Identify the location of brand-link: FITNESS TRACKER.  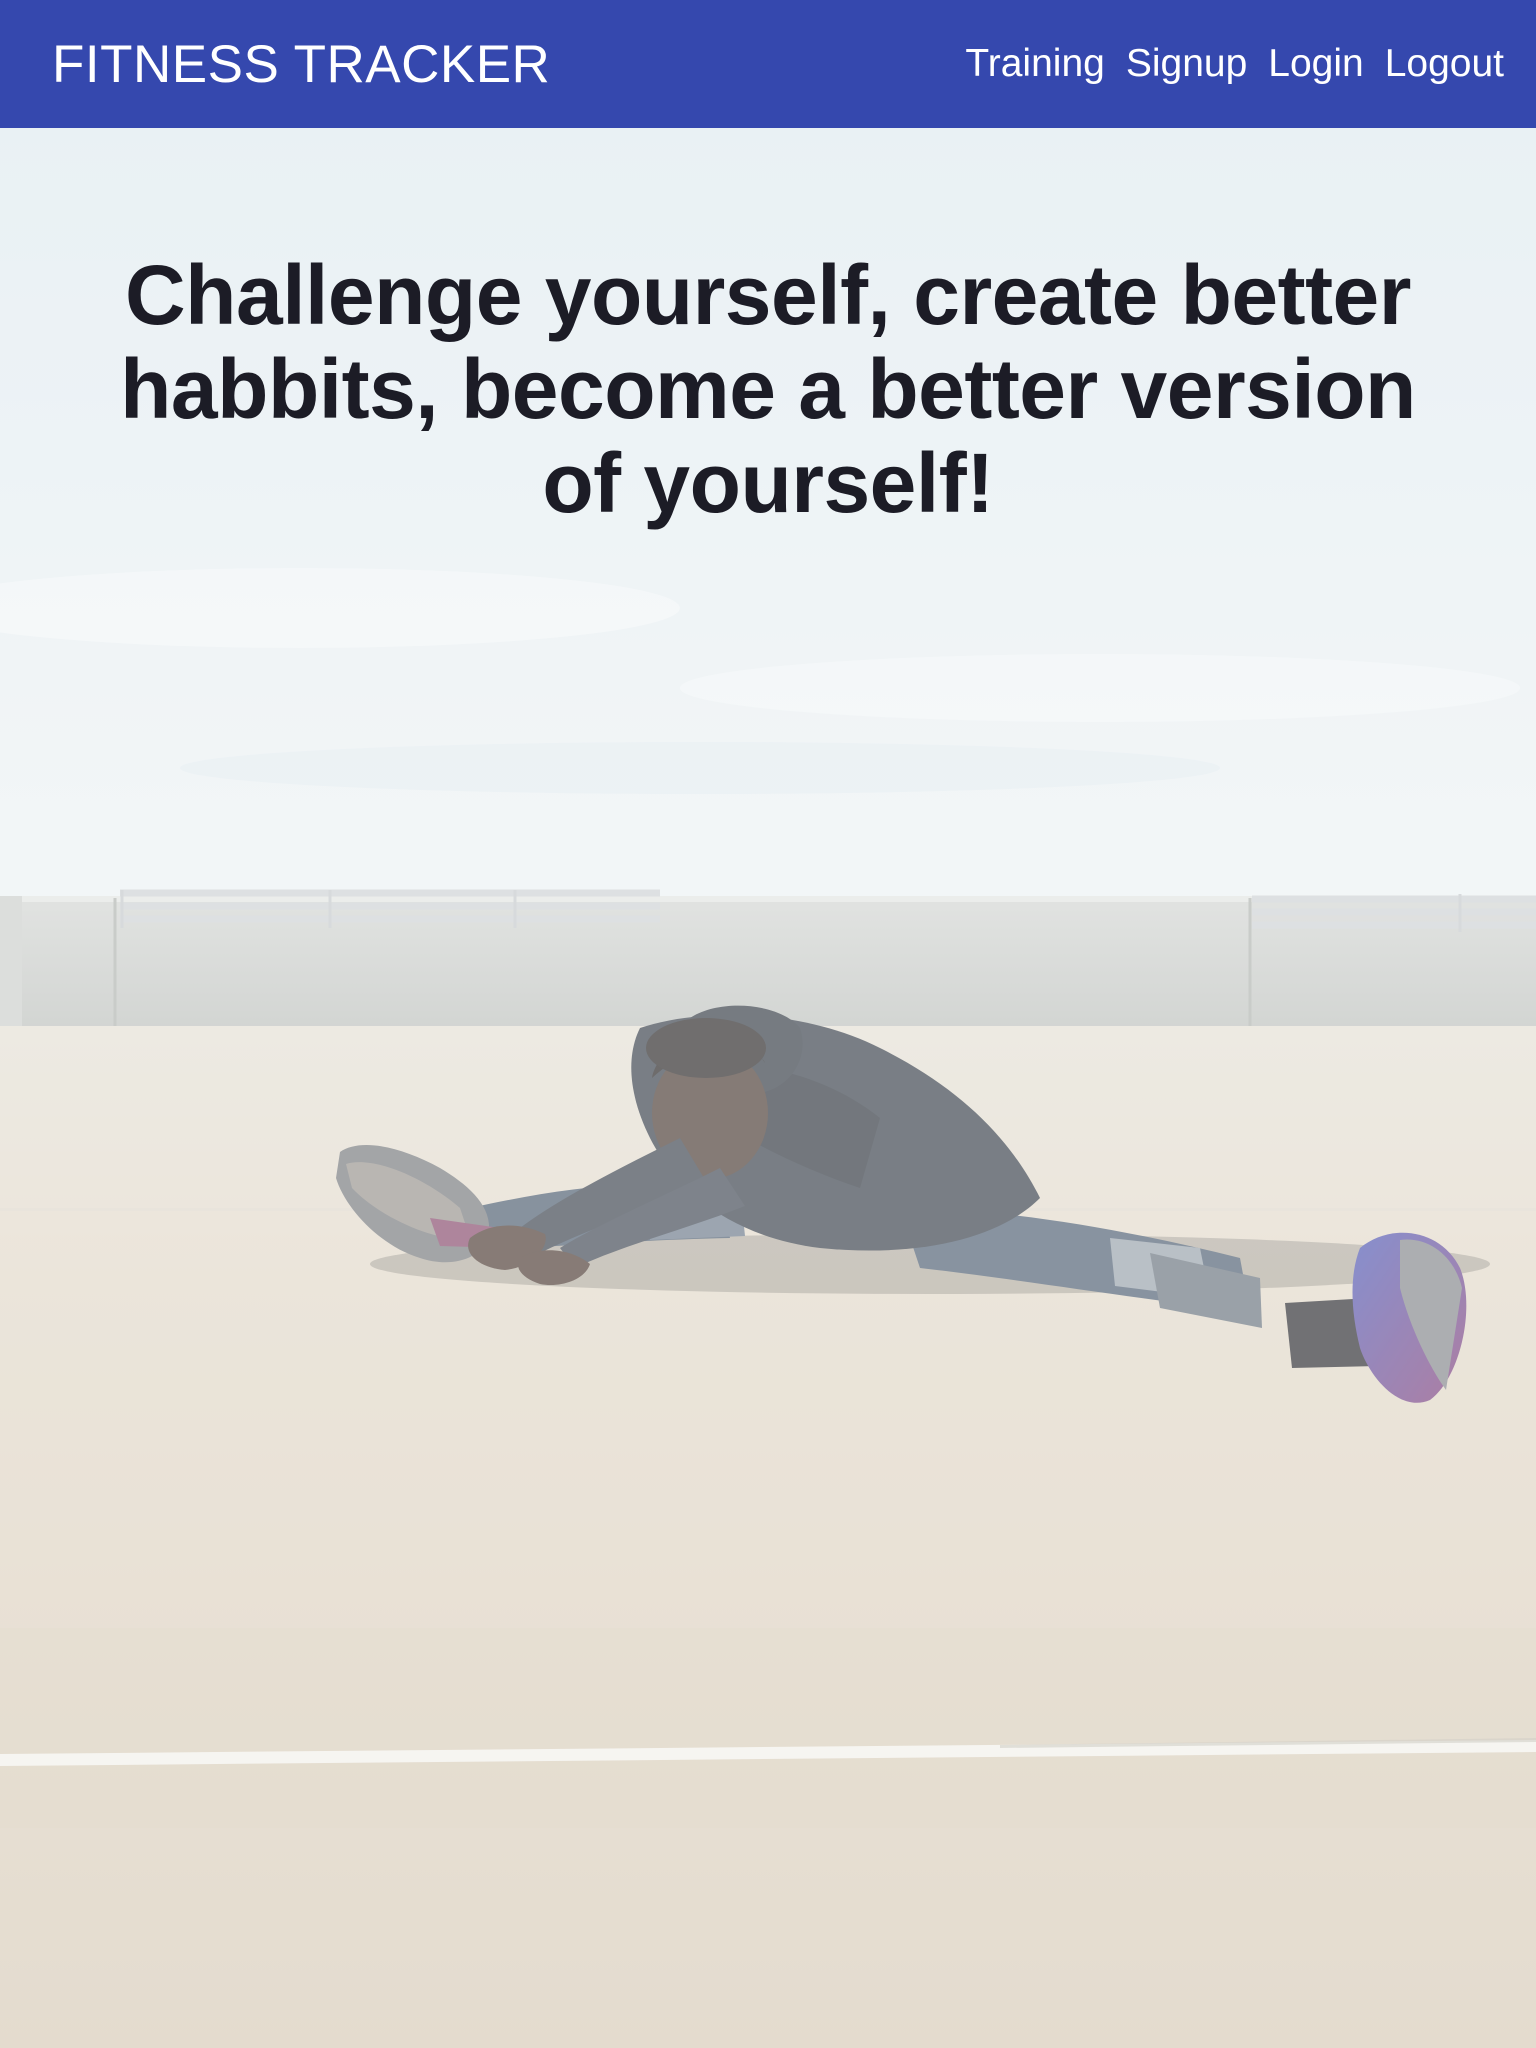
(301, 64).